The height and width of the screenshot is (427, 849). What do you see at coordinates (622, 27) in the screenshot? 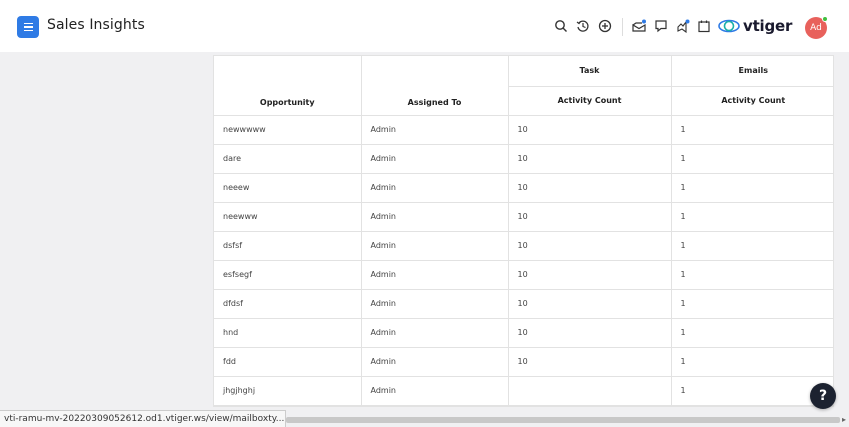
I see `header-divider` at bounding box center [622, 27].